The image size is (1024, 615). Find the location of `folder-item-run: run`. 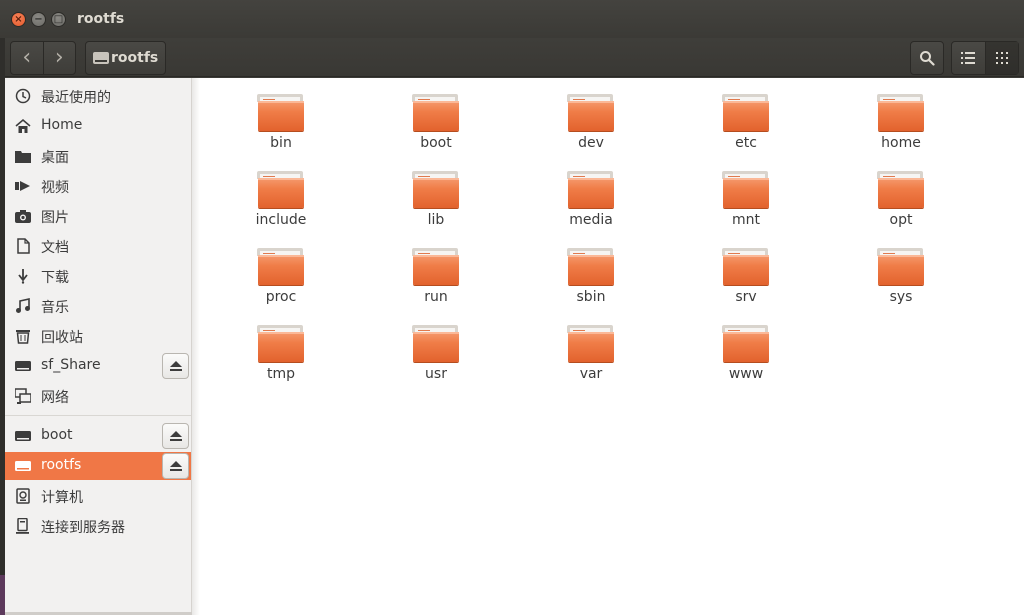

folder-item-run: run is located at coordinates (436, 279).